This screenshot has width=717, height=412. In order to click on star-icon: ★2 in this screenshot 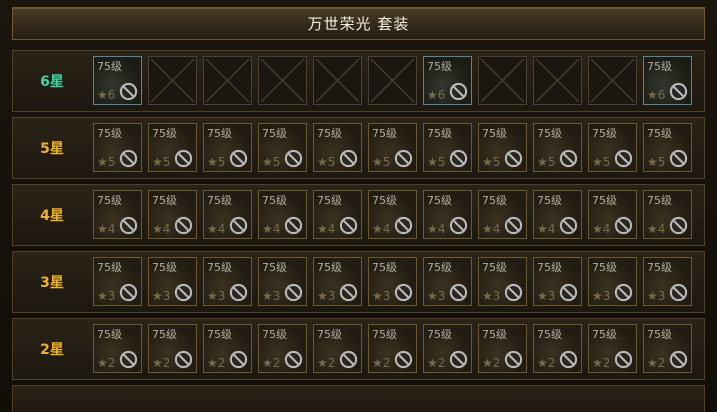, I will do `click(656, 363)`.